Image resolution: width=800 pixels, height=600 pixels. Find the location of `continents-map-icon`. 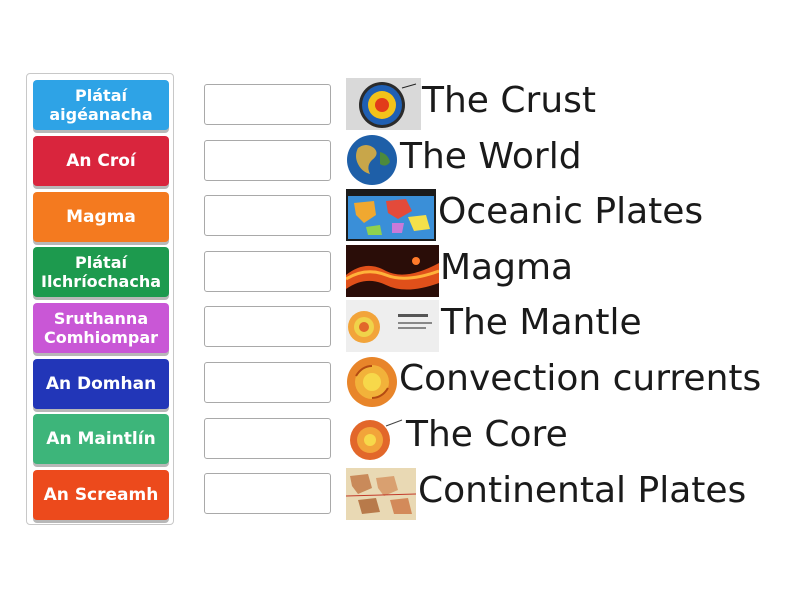

continents-map-icon is located at coordinates (381, 494).